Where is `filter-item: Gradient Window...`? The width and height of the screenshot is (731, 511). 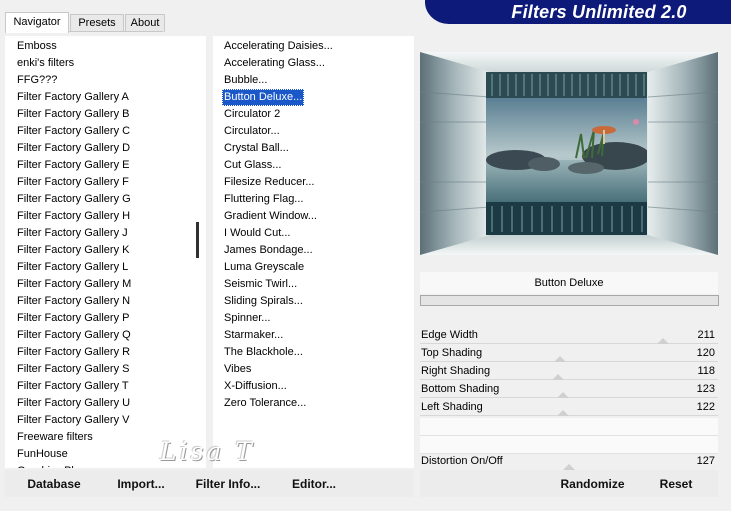
filter-item: Gradient Window... is located at coordinates (270, 216).